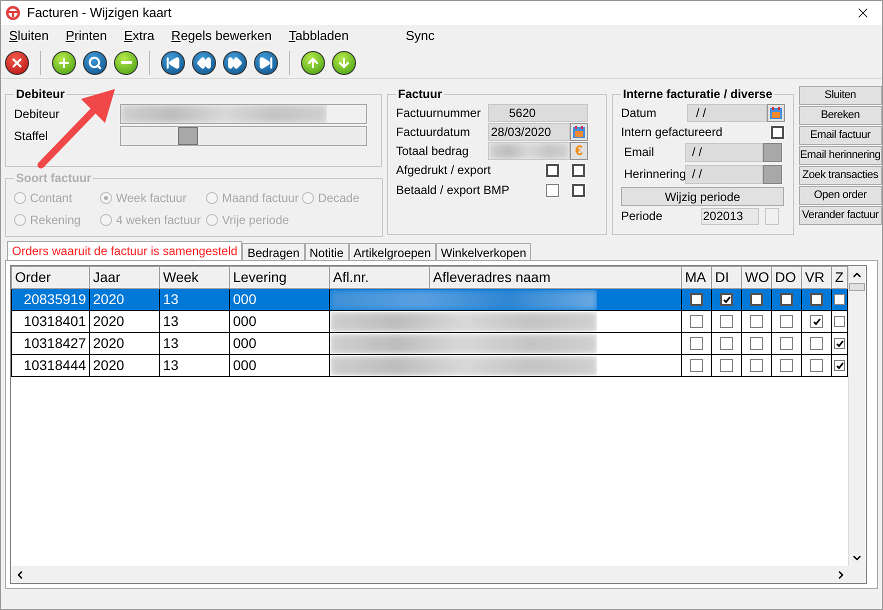 The image size is (883, 610). What do you see at coordinates (344, 62) in the screenshot?
I see `move-down-button` at bounding box center [344, 62].